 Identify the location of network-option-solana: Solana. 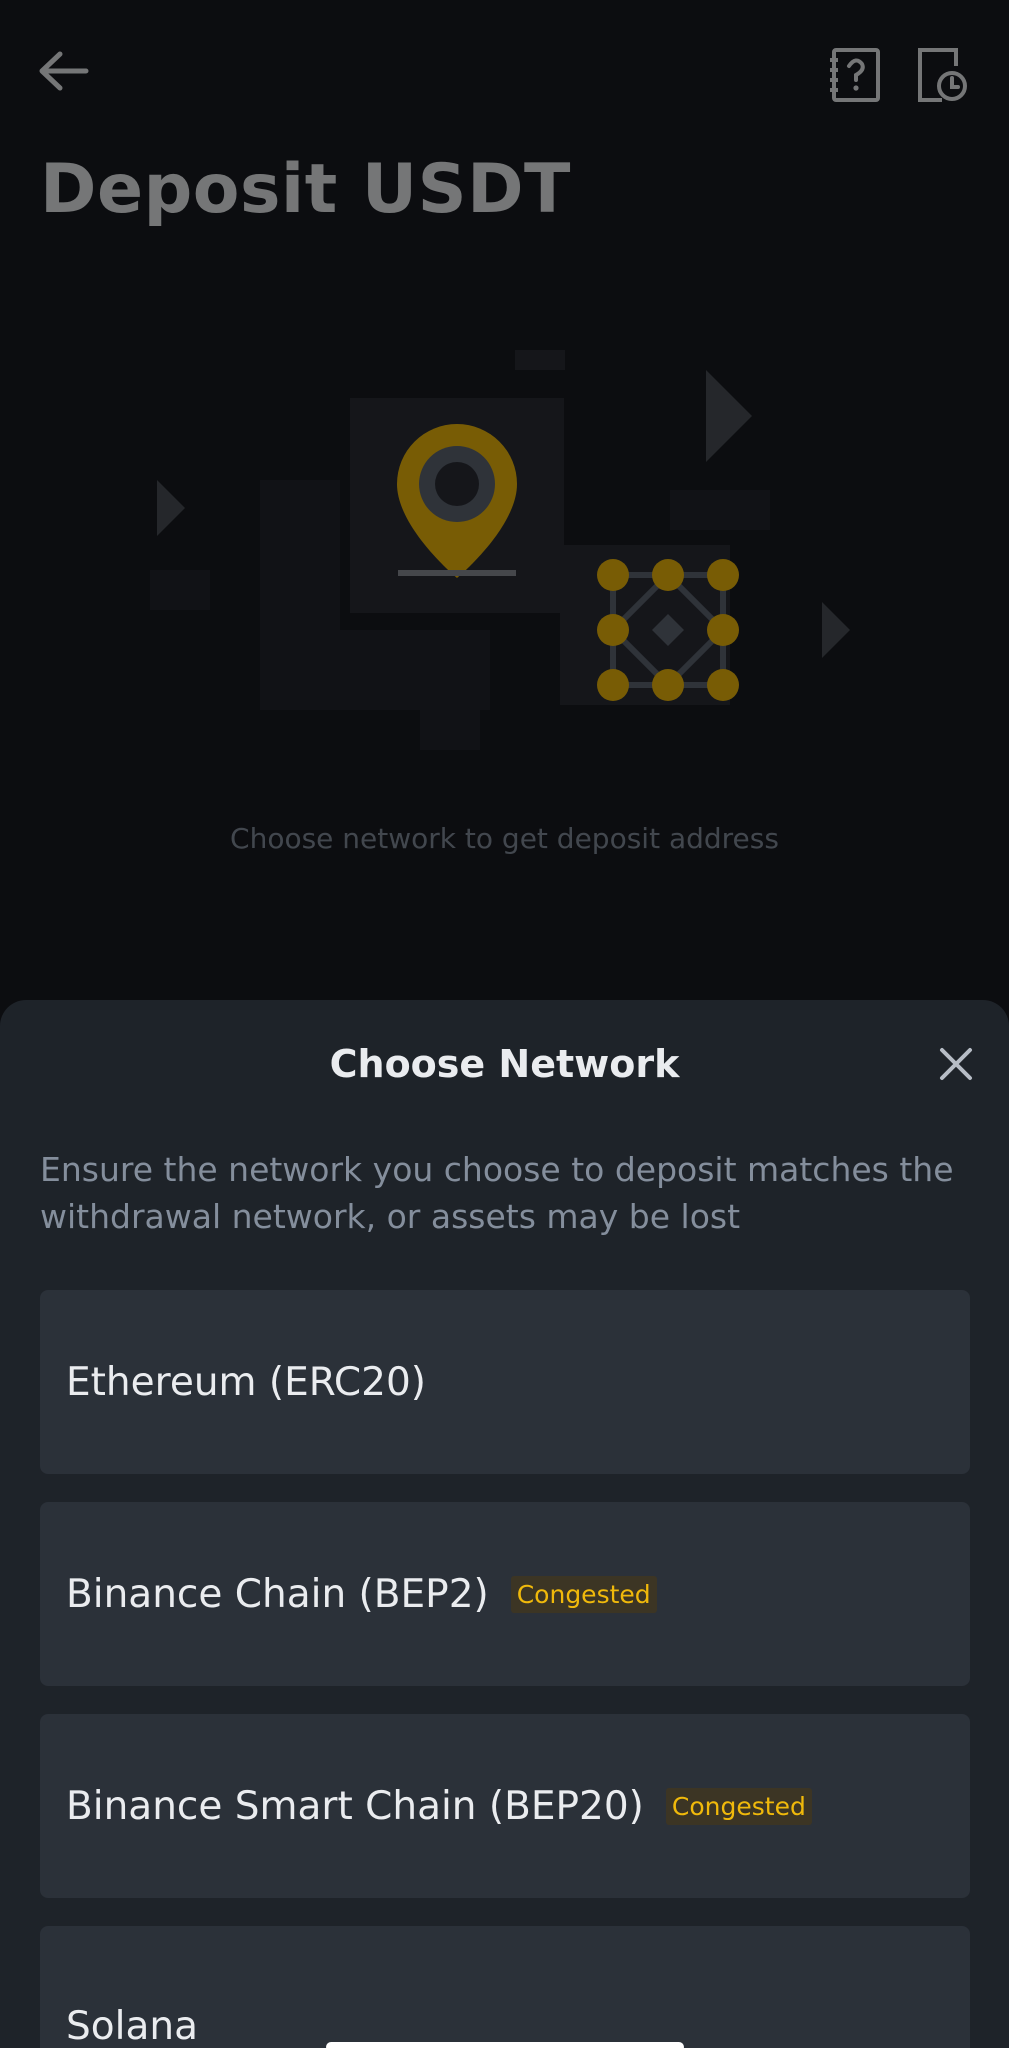
(505, 1987).